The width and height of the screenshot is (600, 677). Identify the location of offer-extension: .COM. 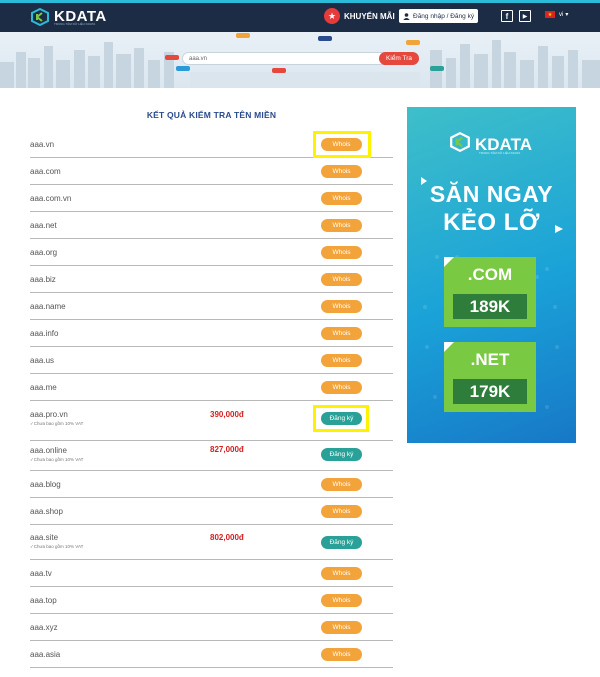
(490, 274).